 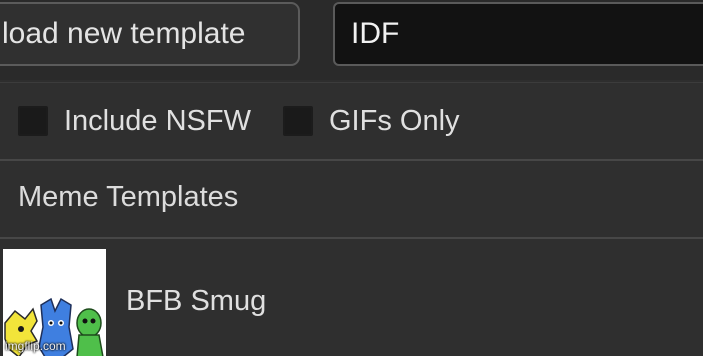 I want to click on include-nsfw-checkbox, so click(x=33, y=121).